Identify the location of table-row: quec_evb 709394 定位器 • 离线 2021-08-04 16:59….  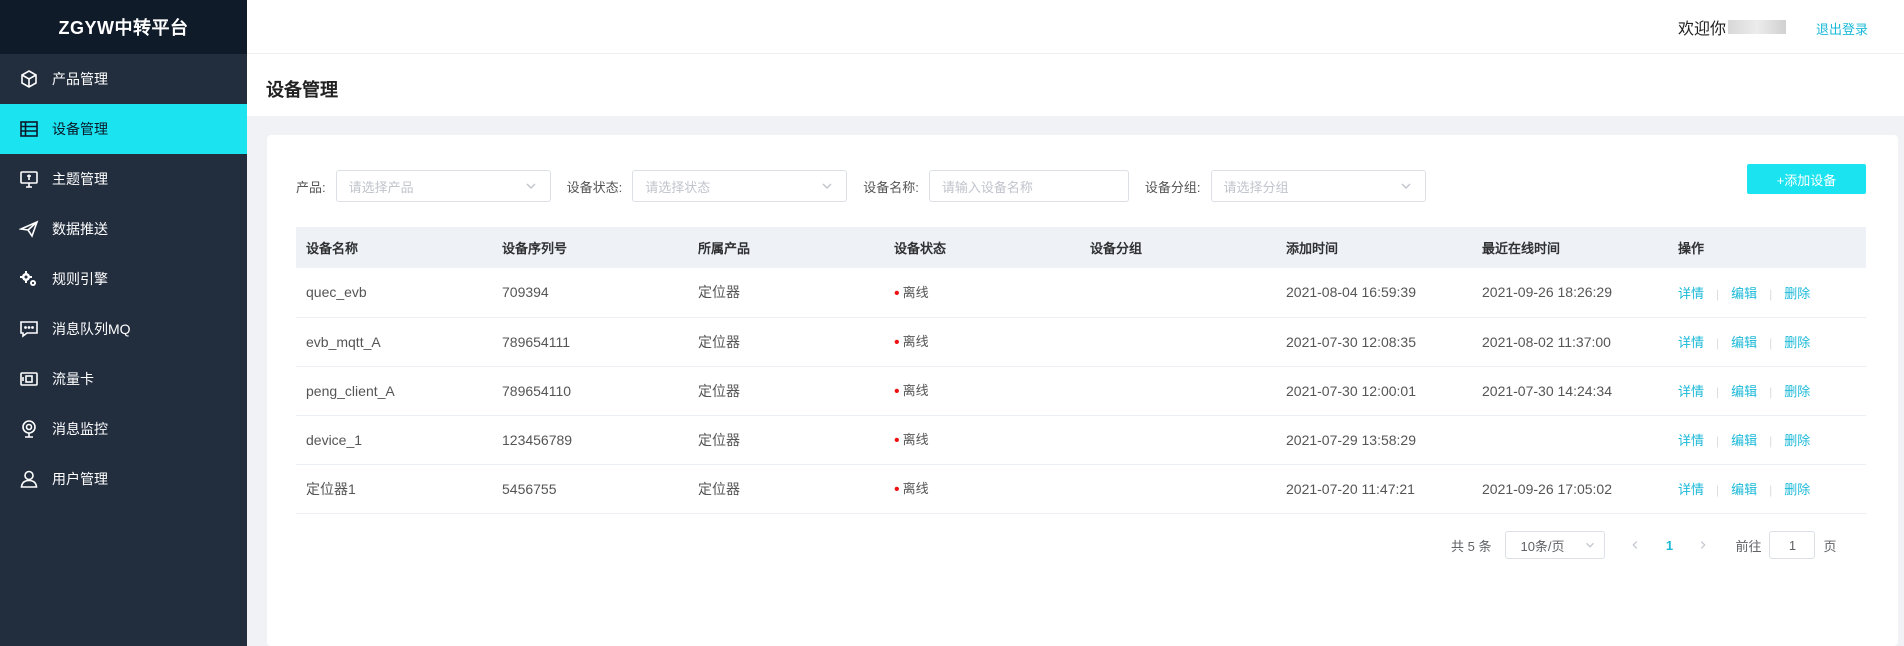
(1081, 293).